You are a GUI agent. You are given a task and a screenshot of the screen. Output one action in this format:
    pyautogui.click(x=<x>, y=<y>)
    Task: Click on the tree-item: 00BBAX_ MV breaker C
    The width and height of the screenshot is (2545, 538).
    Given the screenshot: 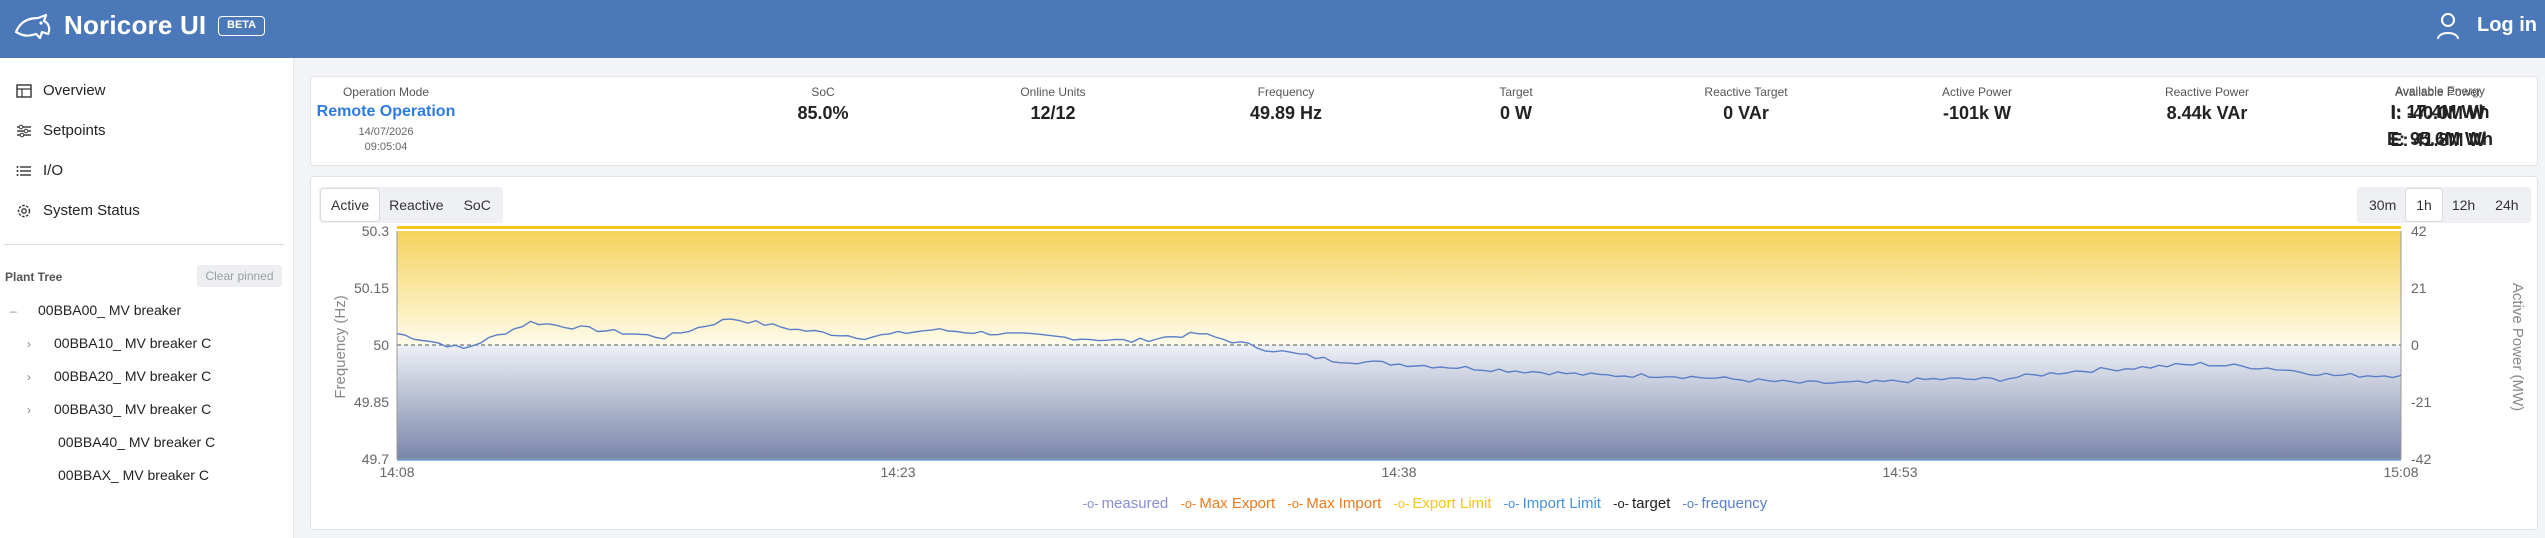 What is the action you would take?
    pyautogui.click(x=145, y=477)
    